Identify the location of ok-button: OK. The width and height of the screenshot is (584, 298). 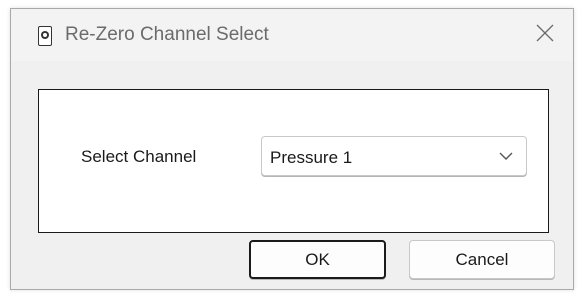
(317, 259).